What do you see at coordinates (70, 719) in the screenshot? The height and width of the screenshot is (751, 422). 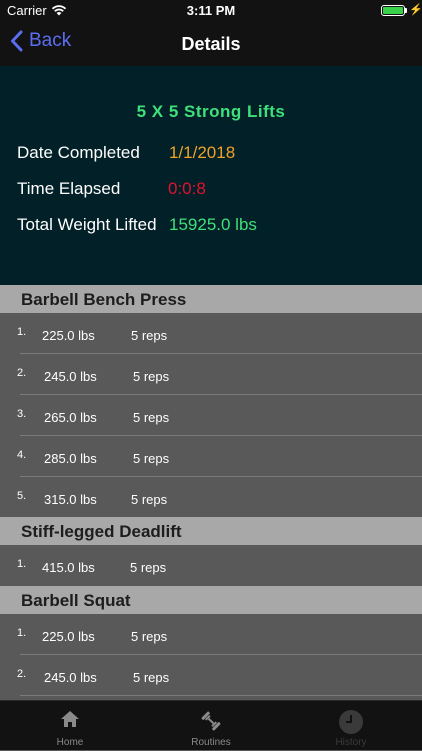 I see `home-icon` at bounding box center [70, 719].